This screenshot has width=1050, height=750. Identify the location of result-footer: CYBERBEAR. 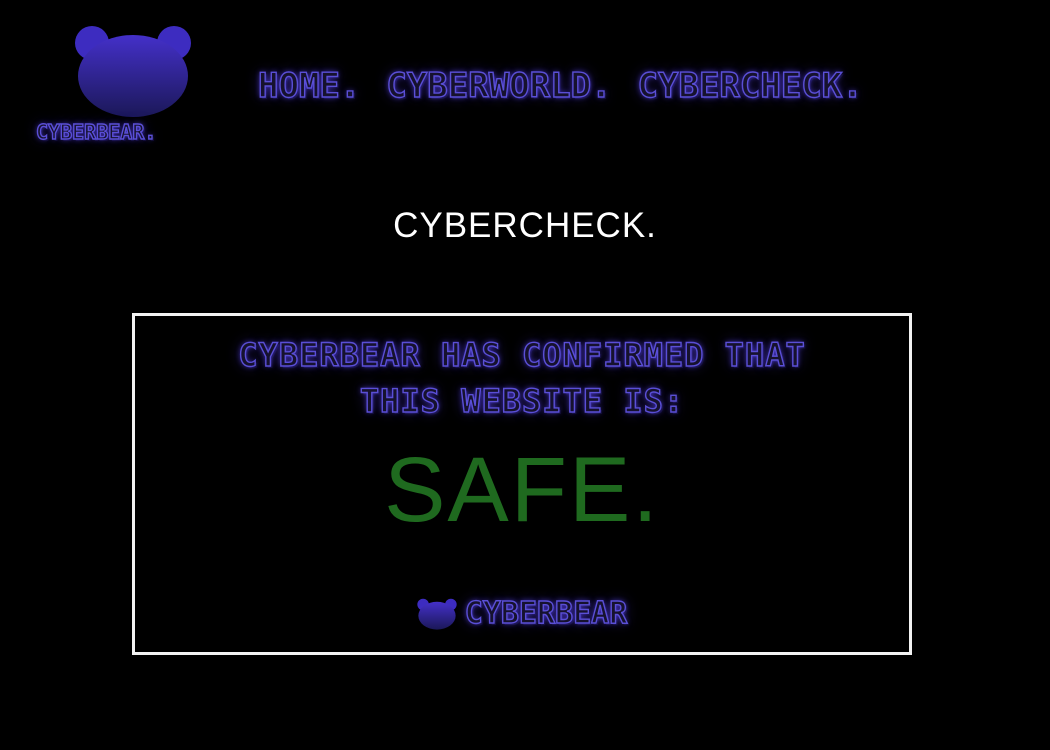
(522, 613).